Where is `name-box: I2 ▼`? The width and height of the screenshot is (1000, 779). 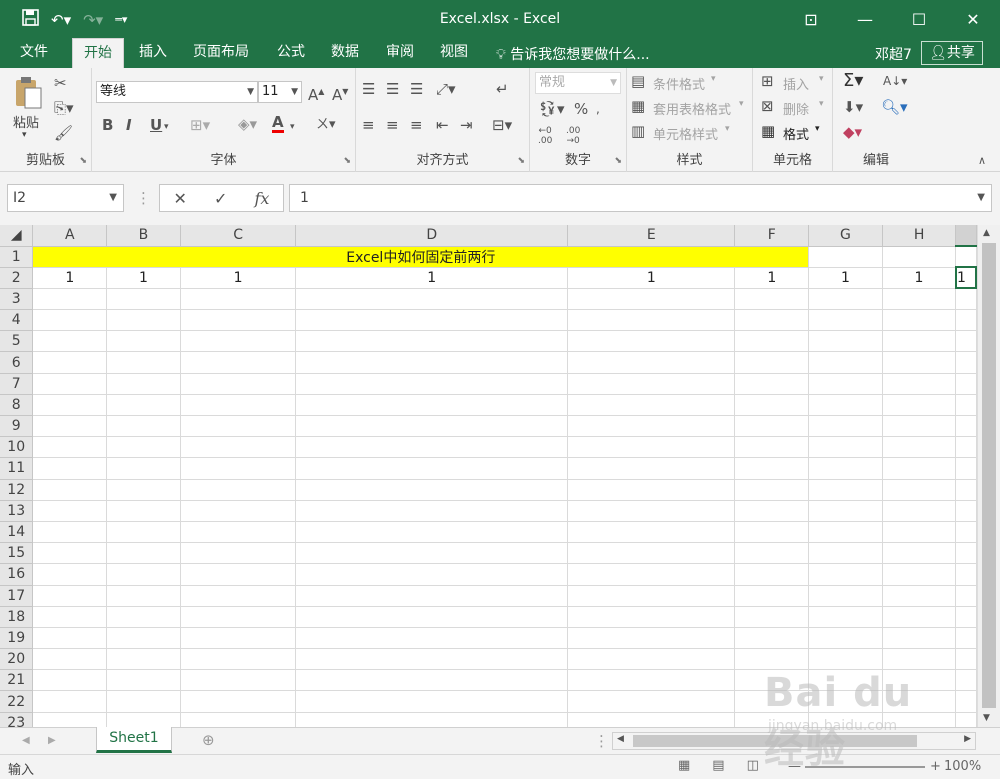
name-box: I2 ▼ is located at coordinates (65, 198).